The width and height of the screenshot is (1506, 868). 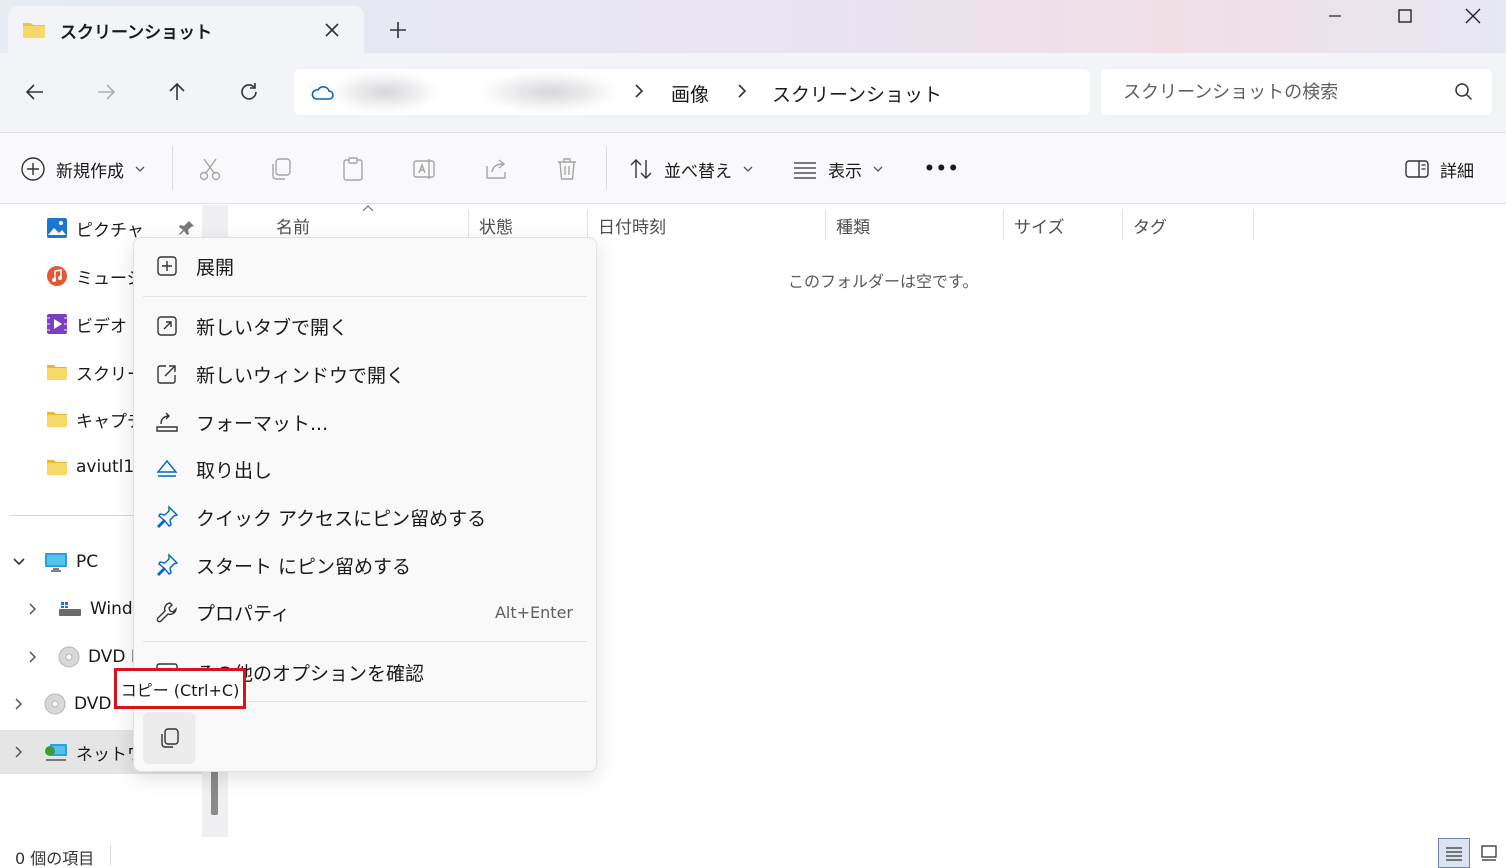 What do you see at coordinates (75, 515) in the screenshot?
I see `sidebar-divider` at bounding box center [75, 515].